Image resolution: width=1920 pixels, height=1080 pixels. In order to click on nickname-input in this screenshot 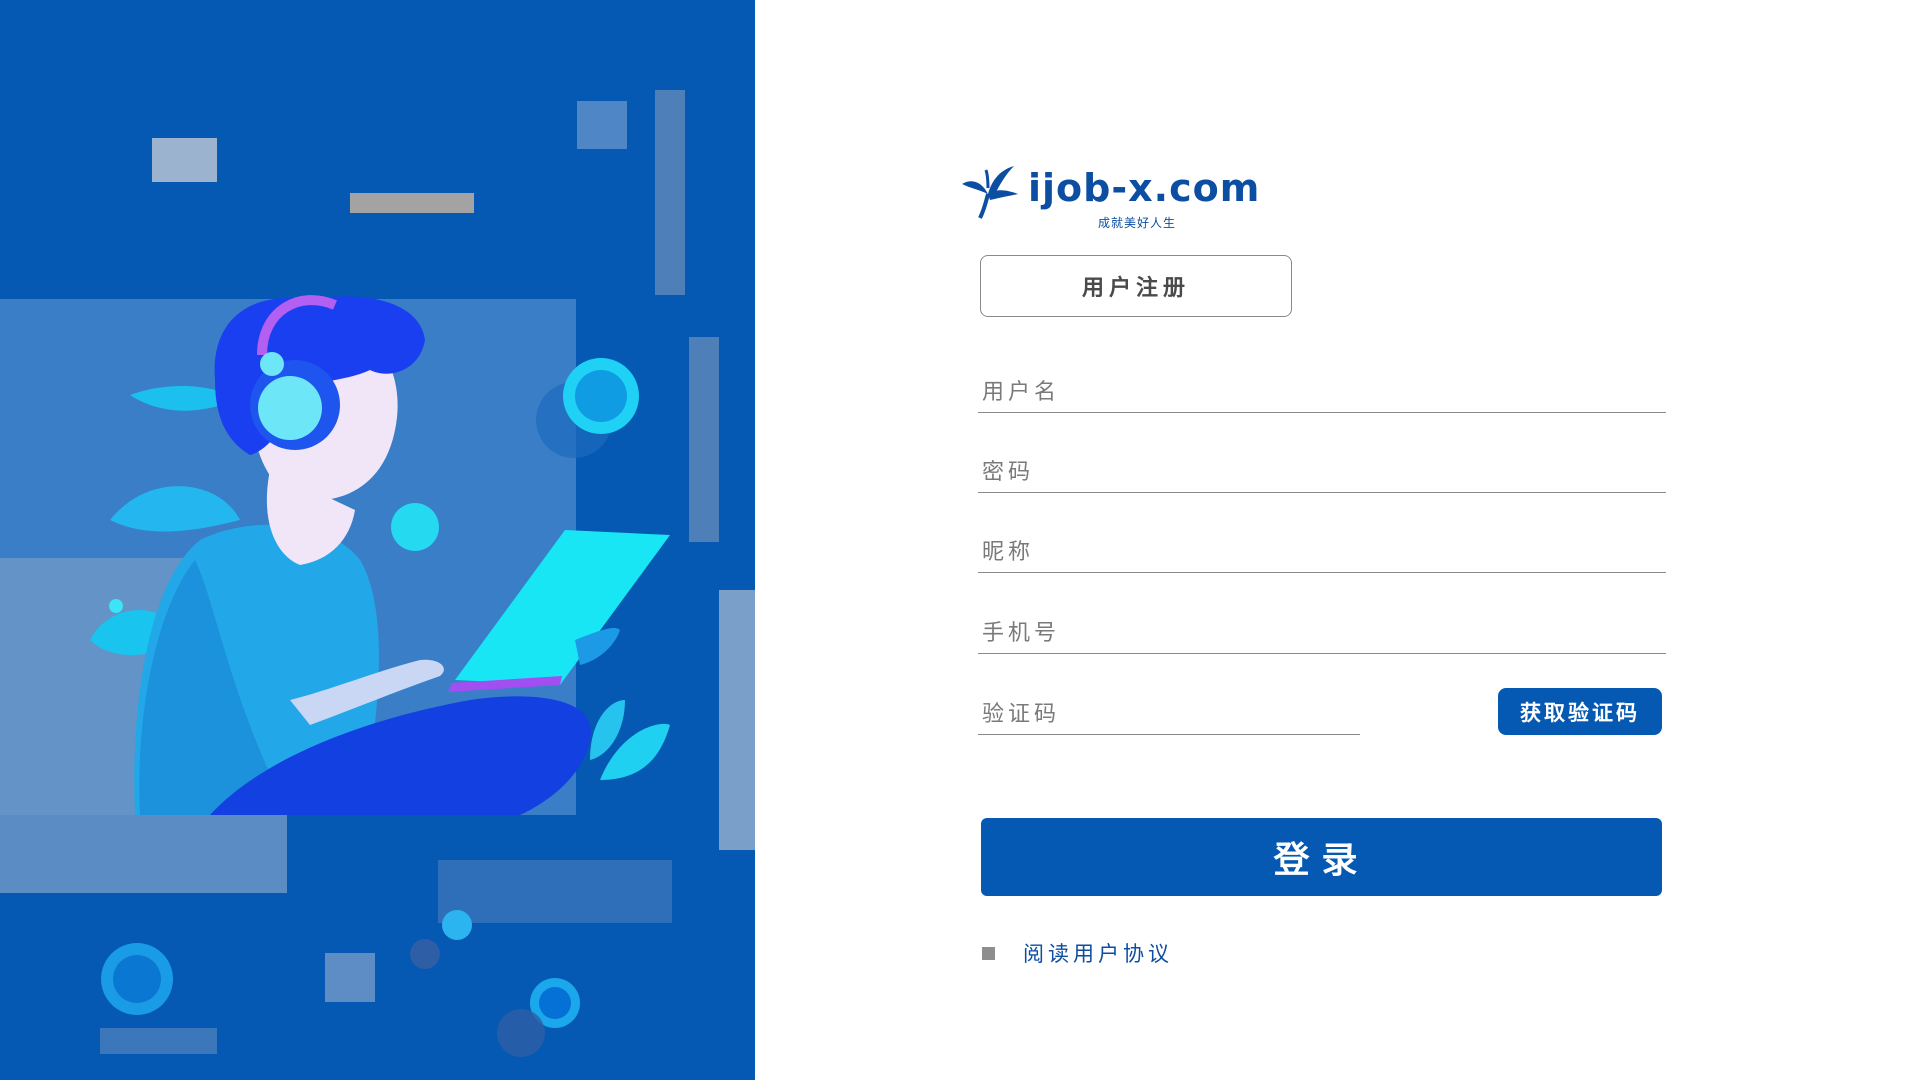, I will do `click(1322, 552)`.